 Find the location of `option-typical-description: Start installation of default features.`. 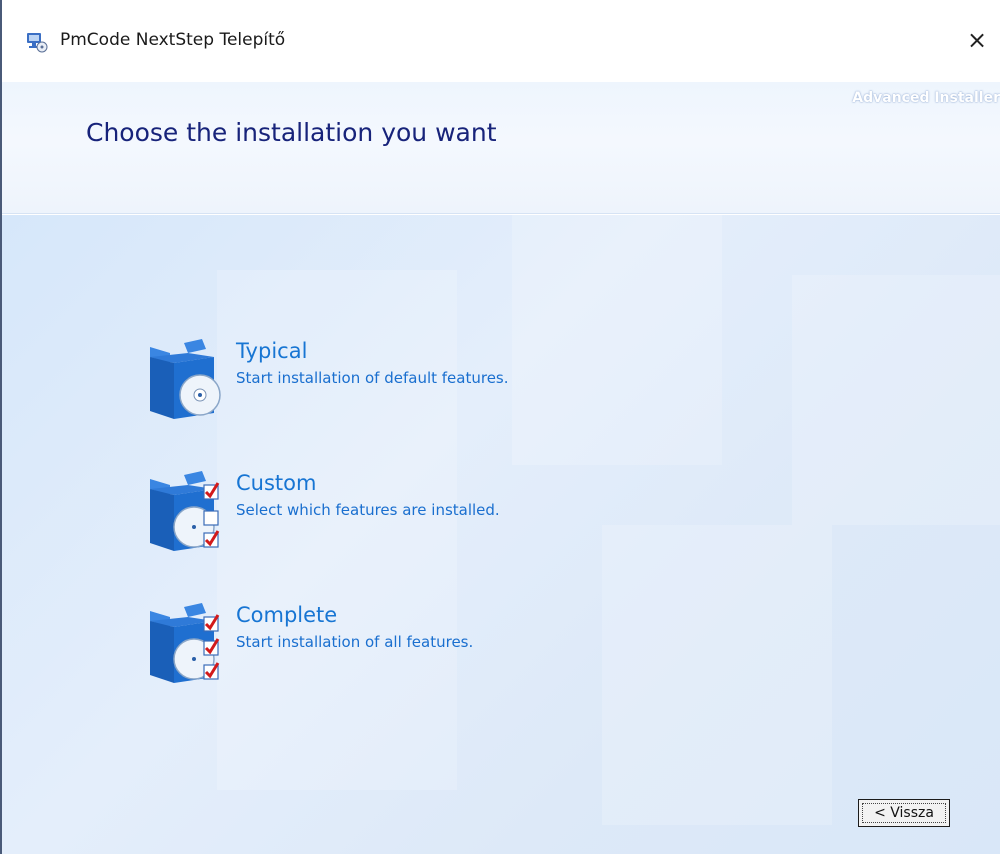

option-typical-description: Start installation of default features. is located at coordinates (372, 378).